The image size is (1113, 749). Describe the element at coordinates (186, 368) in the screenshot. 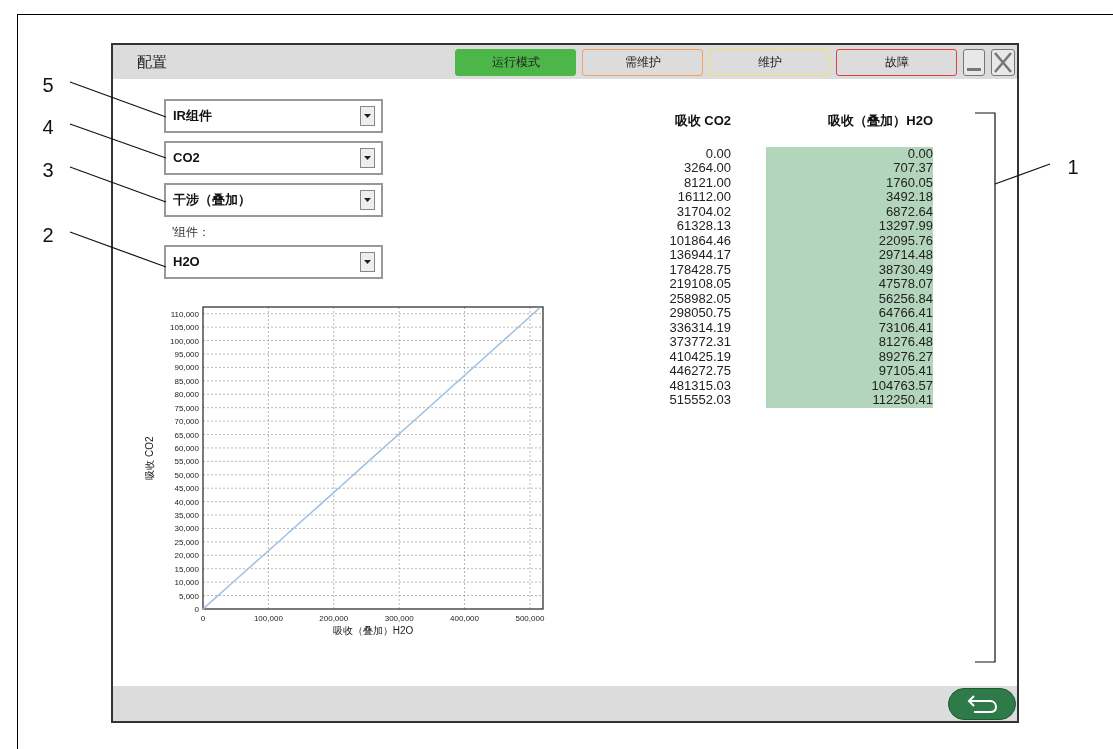

I see `y-tick-label: 90,000` at that location.